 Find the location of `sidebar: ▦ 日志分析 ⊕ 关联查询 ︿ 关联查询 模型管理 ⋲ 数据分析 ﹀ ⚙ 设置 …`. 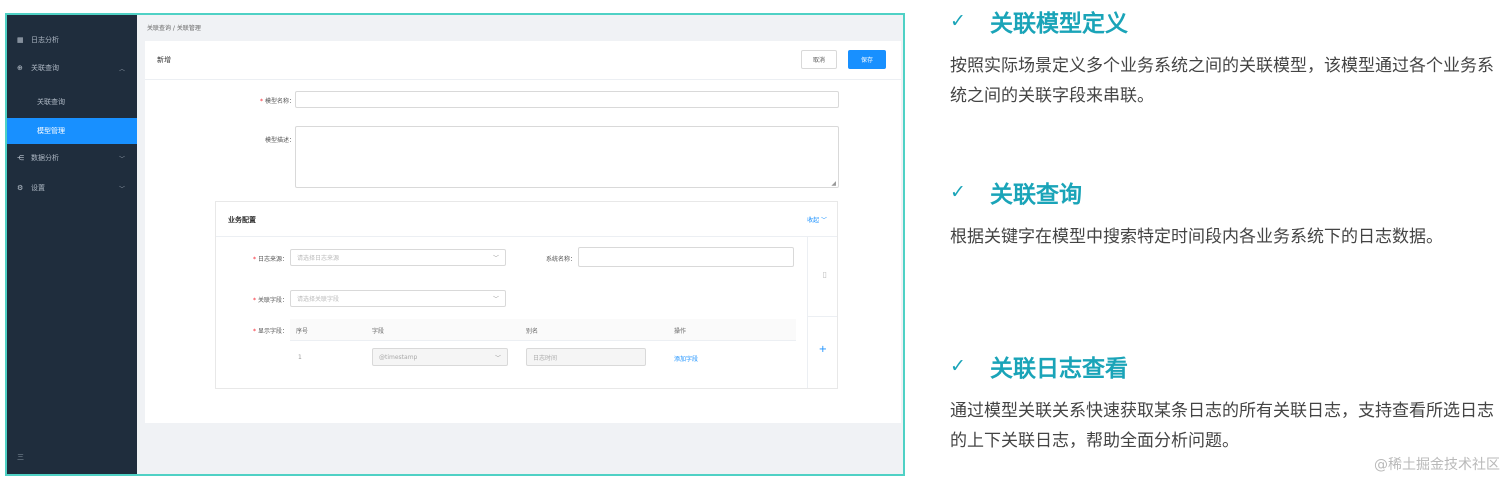

sidebar: ▦ 日志分析 ⊕ 关联查询 ︿ 关联查询 模型管理 ⋲ 数据分析 ﹀ ⚙ 设置 … is located at coordinates (72, 244).